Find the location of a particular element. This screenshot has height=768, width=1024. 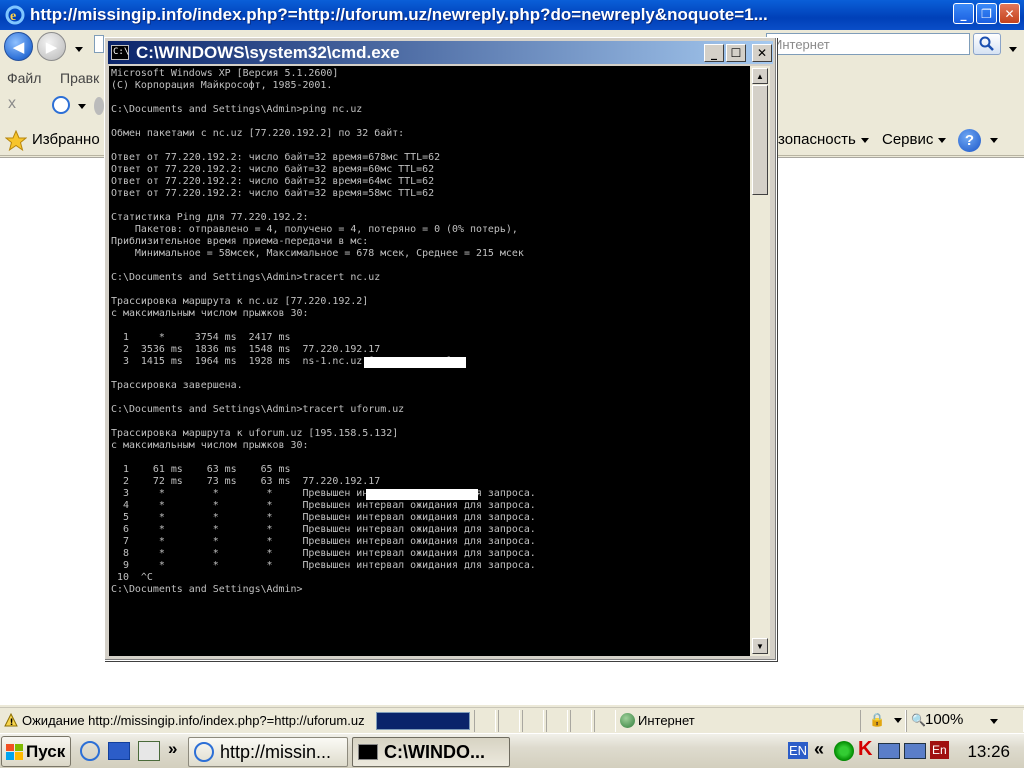

menu-edit: Правк is located at coordinates (79, 78).